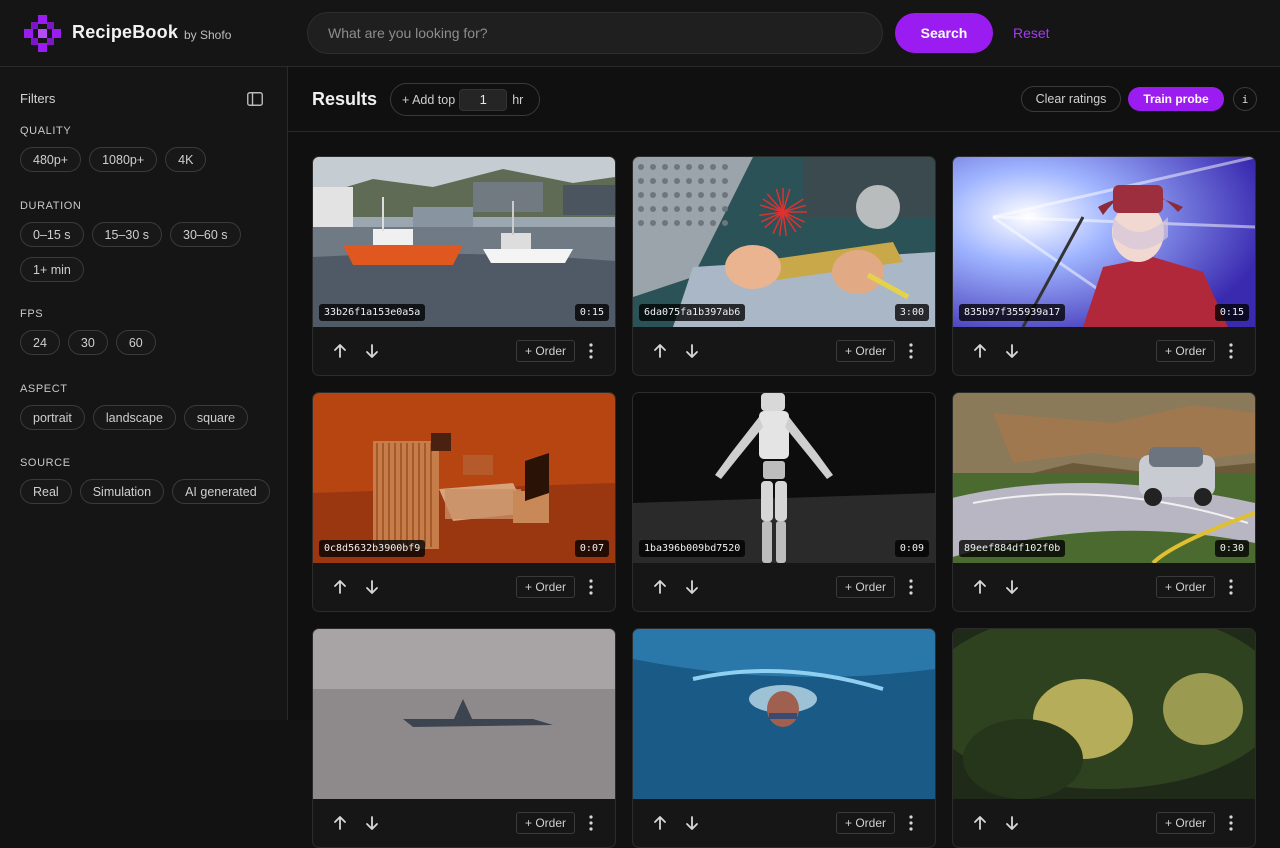 The height and width of the screenshot is (848, 1280). I want to click on filter-group-aspect: ASPECTportraitlandscapesquare, so click(145, 406).